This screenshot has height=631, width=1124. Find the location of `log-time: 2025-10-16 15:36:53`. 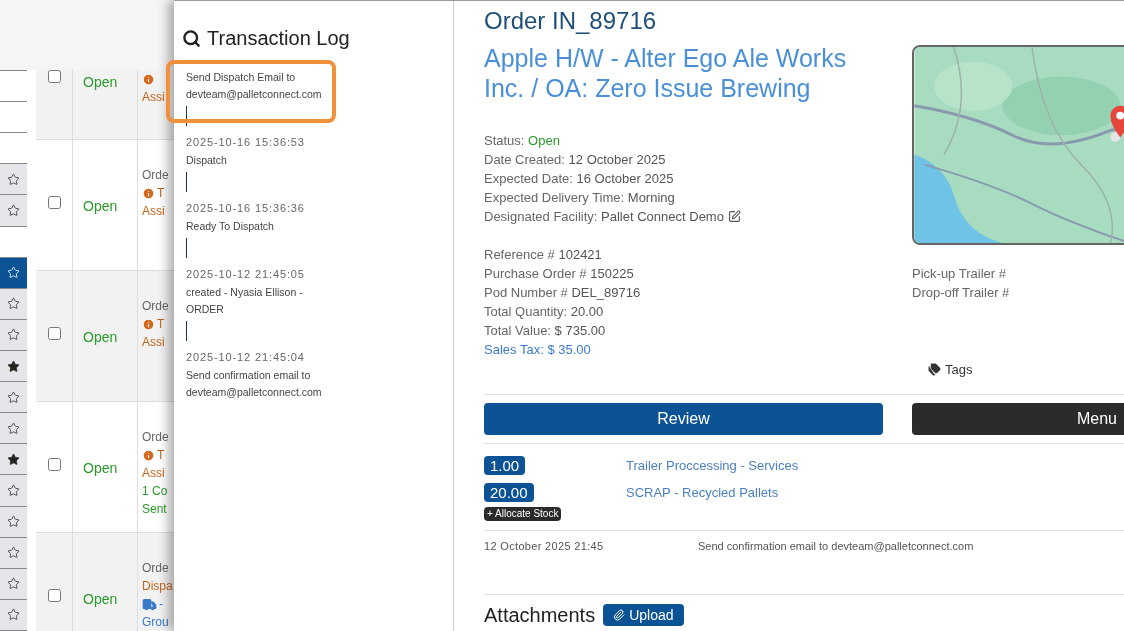

log-time: 2025-10-16 15:36:53 is located at coordinates (246, 142).